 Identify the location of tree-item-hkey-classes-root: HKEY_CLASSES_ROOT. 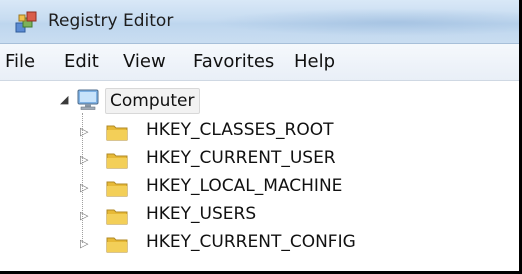
(240, 130).